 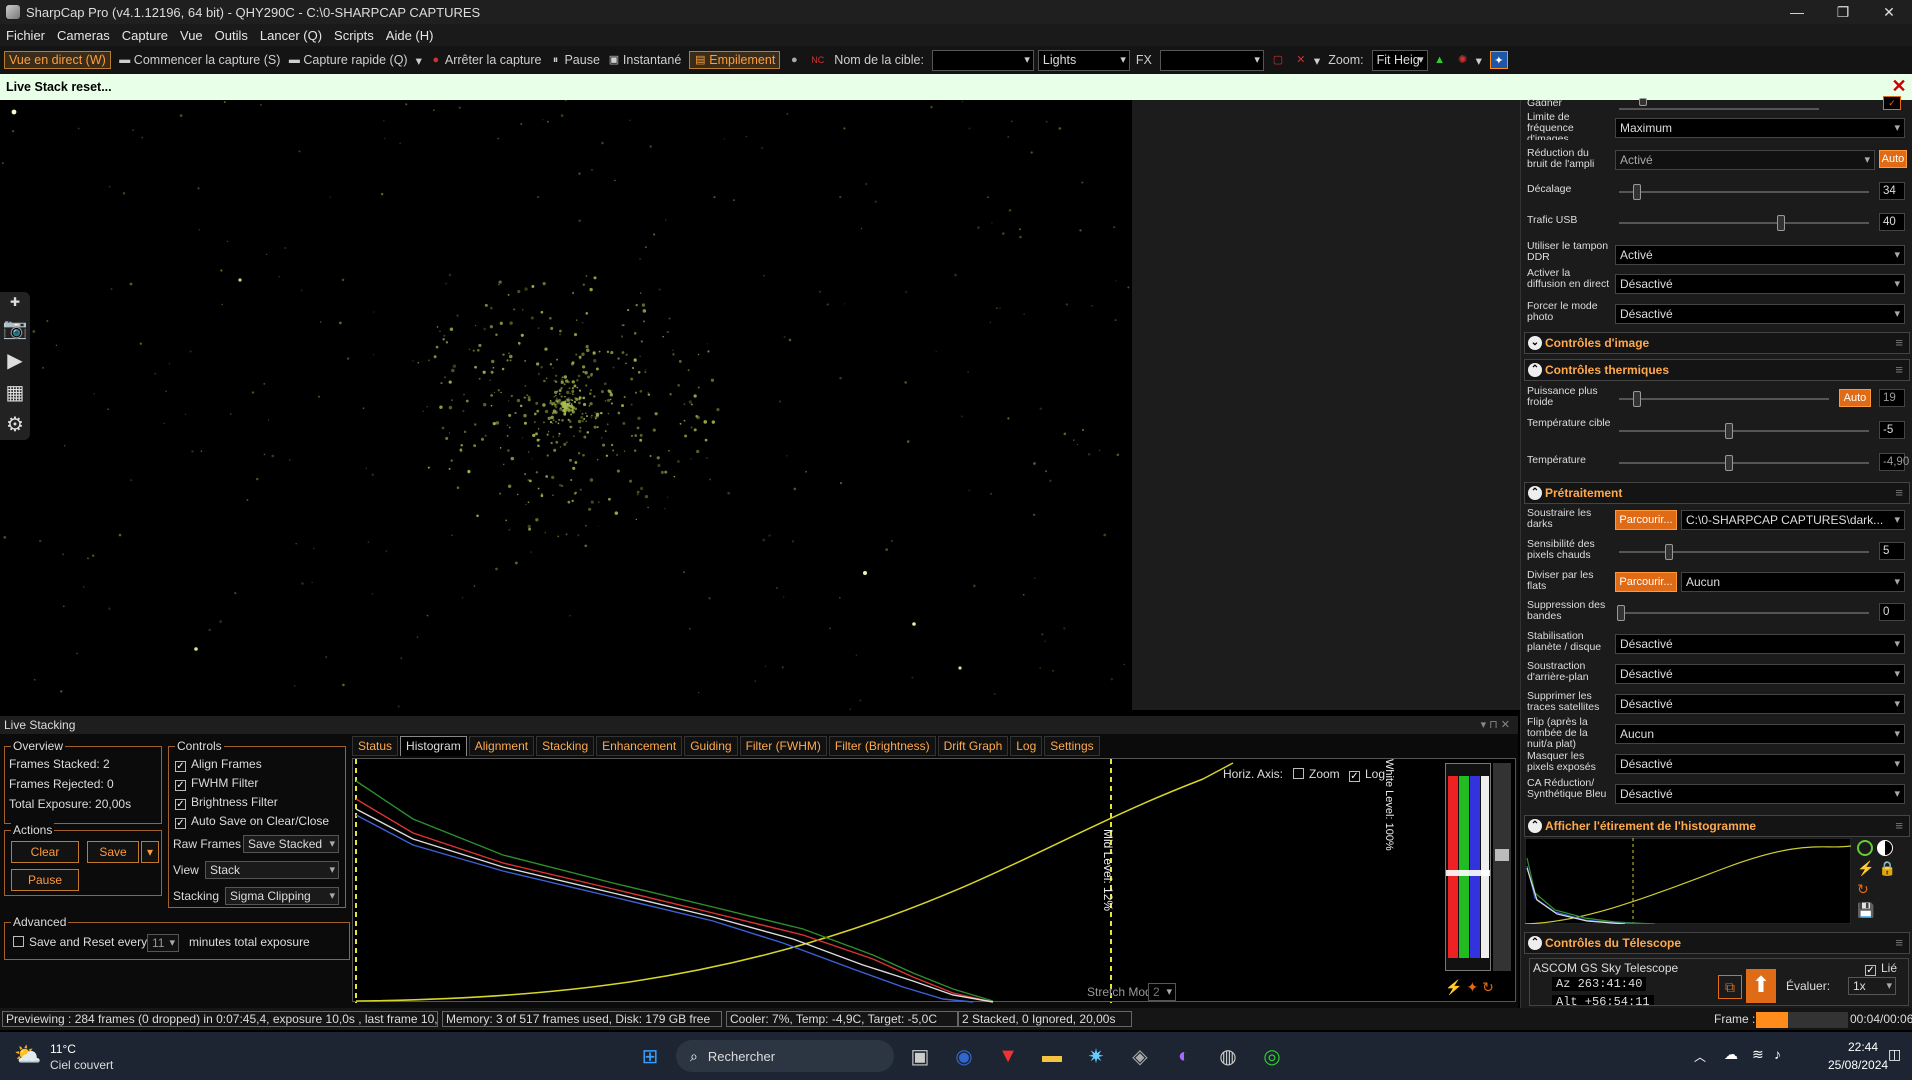 I want to click on tab-guiding: Guiding, so click(x=711, y=746).